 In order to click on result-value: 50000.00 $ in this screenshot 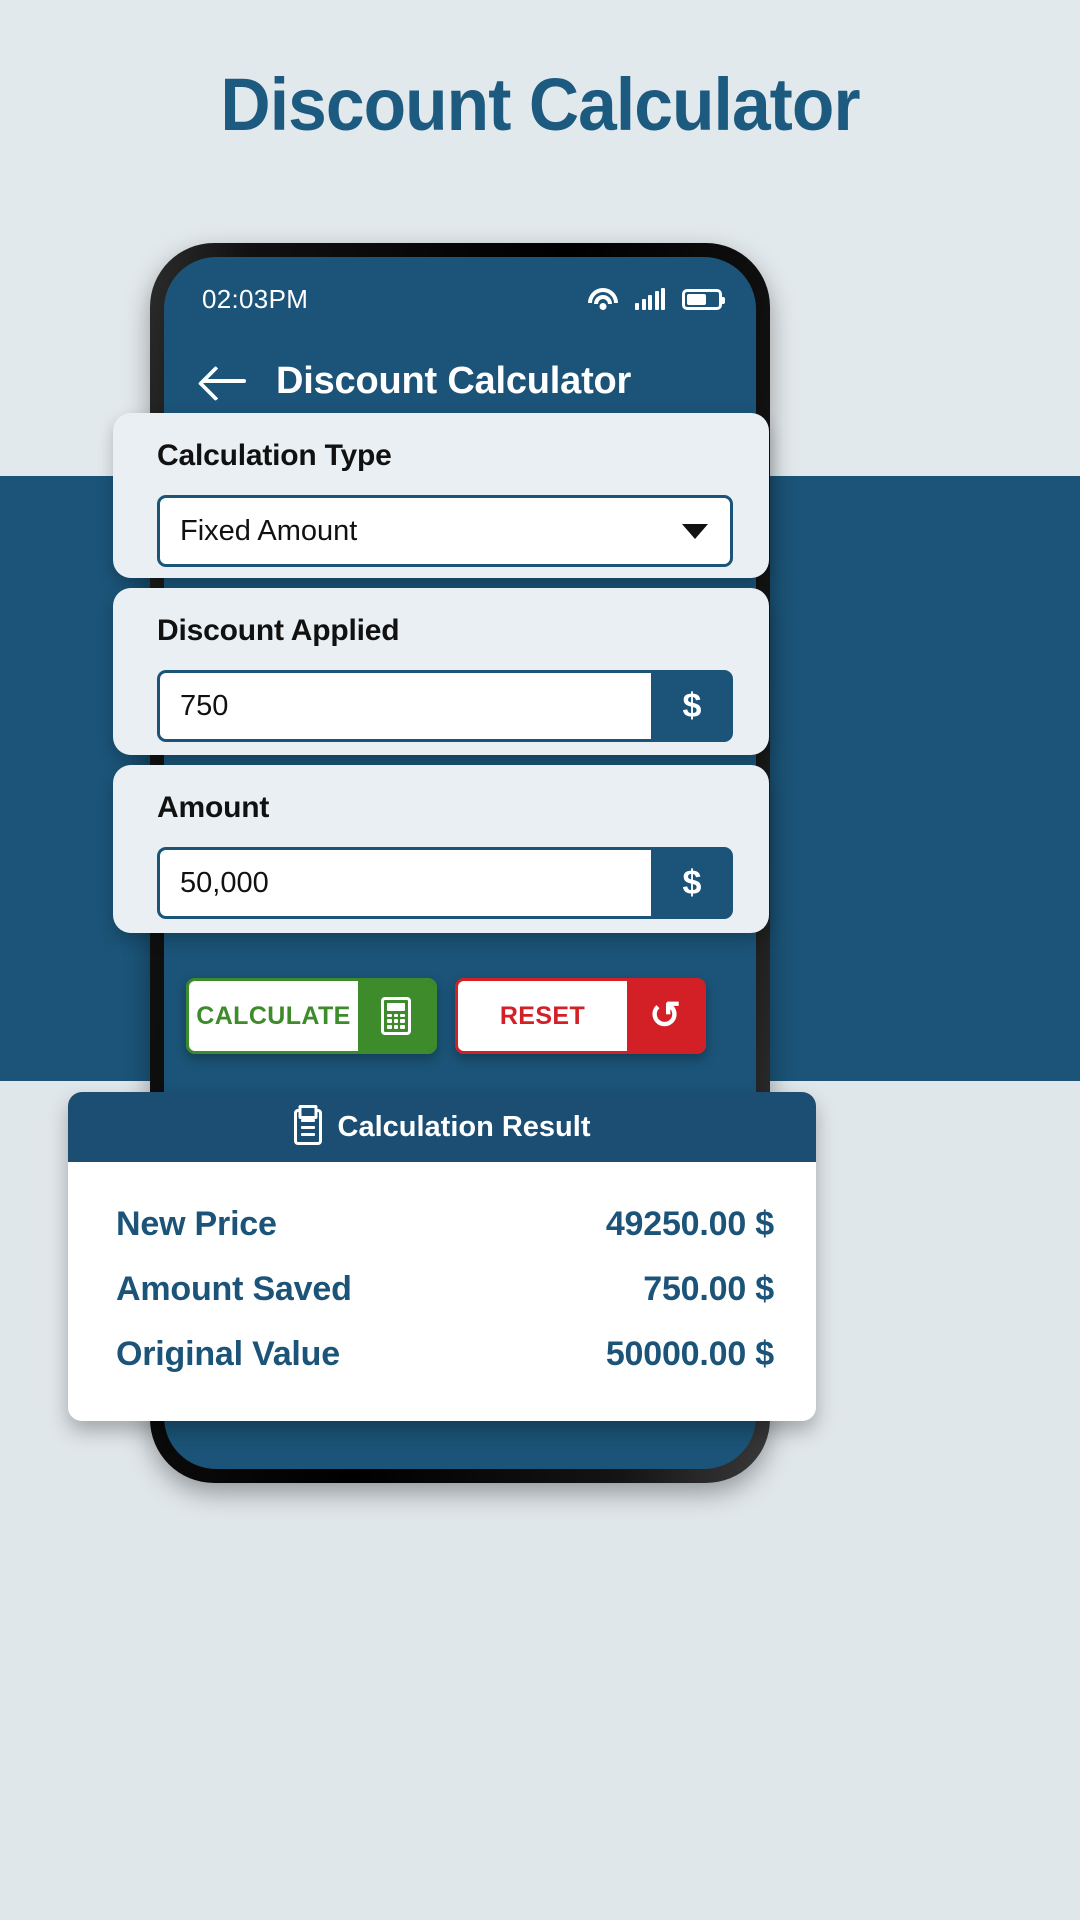, I will do `click(689, 1354)`.